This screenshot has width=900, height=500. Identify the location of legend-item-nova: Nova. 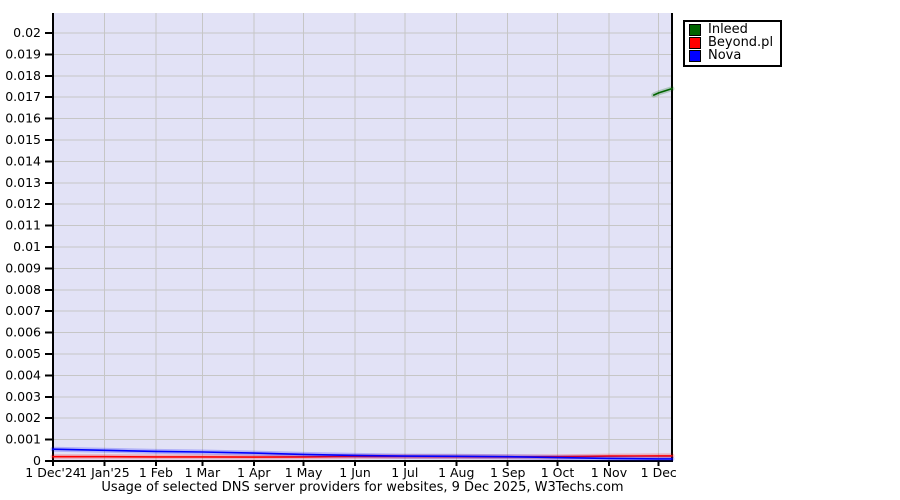
(731, 55).